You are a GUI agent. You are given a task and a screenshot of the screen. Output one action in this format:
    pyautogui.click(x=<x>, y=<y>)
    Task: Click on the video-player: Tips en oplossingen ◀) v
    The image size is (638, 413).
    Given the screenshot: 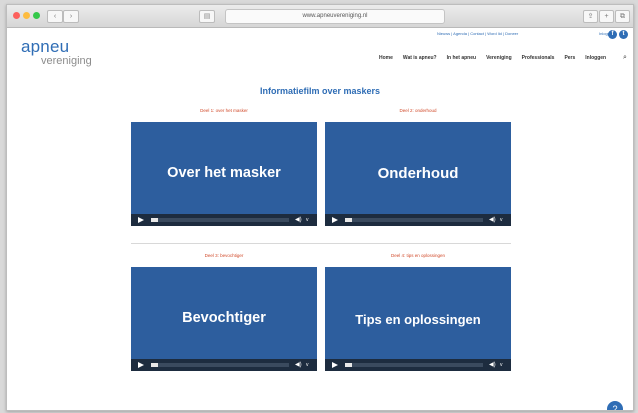 What is the action you would take?
    pyautogui.click(x=418, y=319)
    